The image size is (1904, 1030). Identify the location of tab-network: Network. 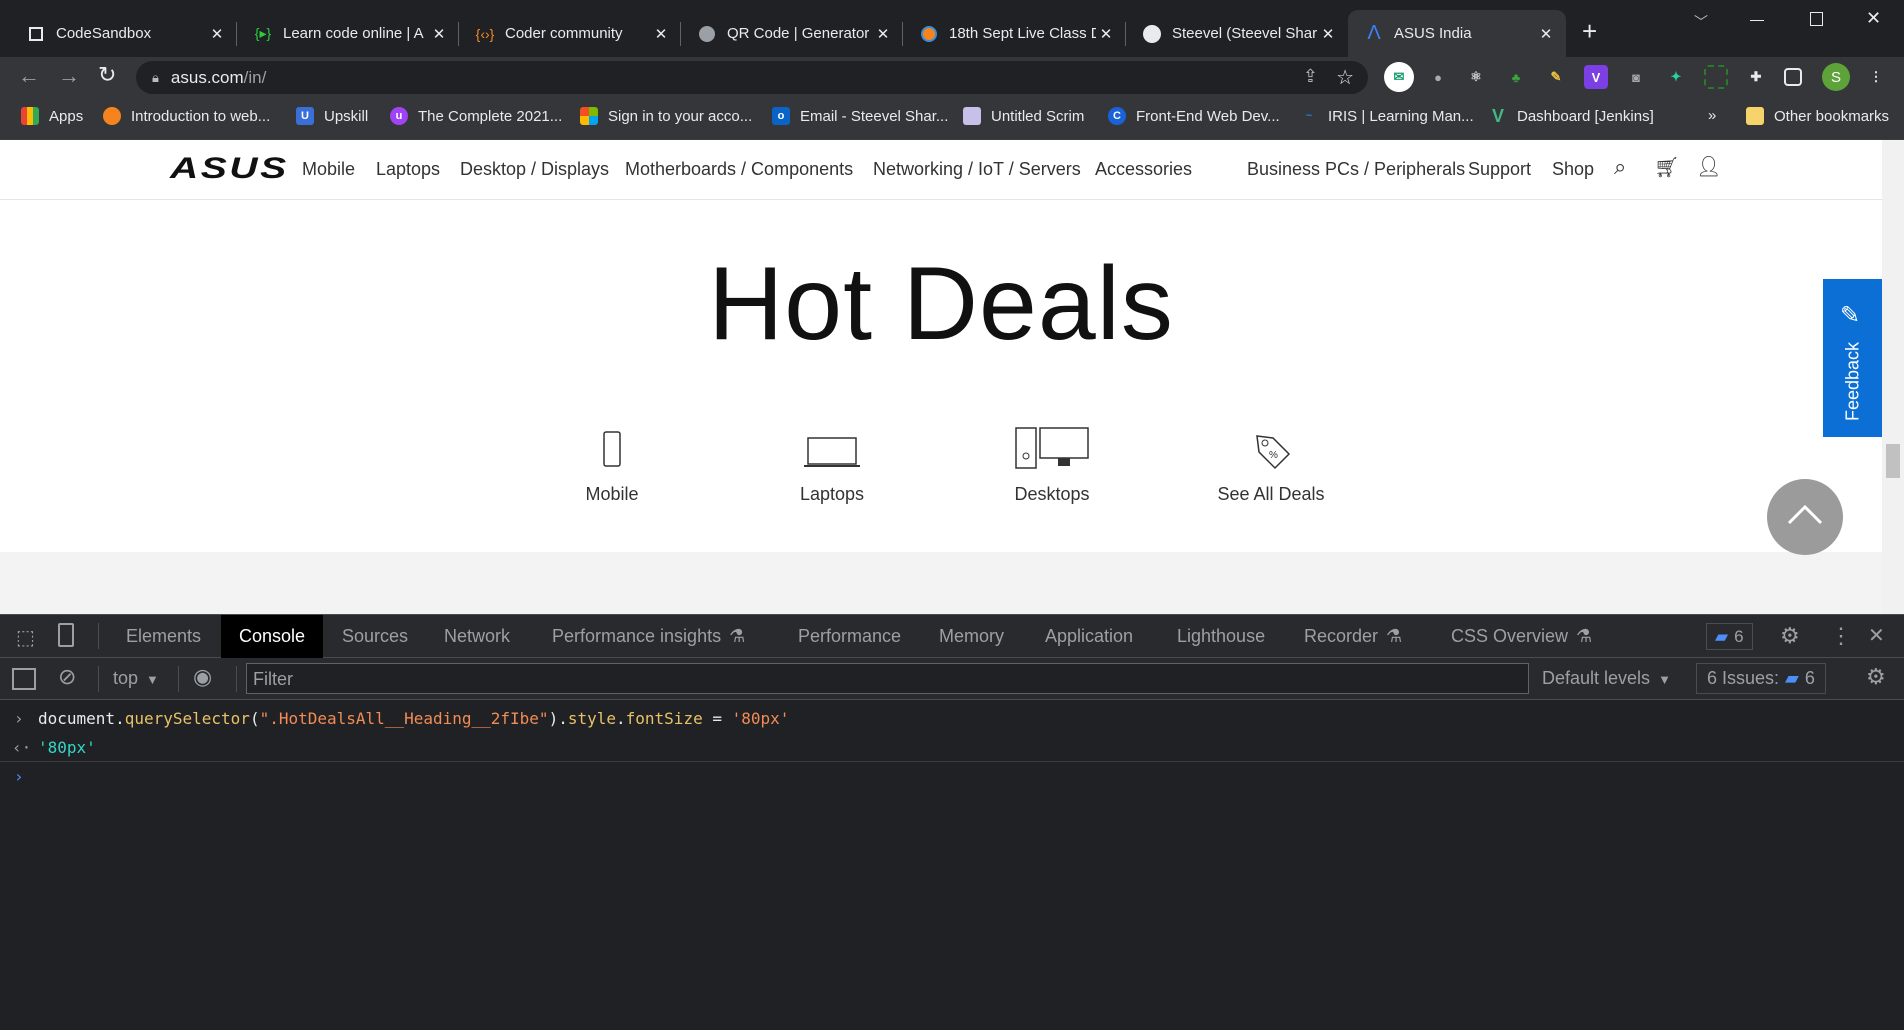
(477, 636).